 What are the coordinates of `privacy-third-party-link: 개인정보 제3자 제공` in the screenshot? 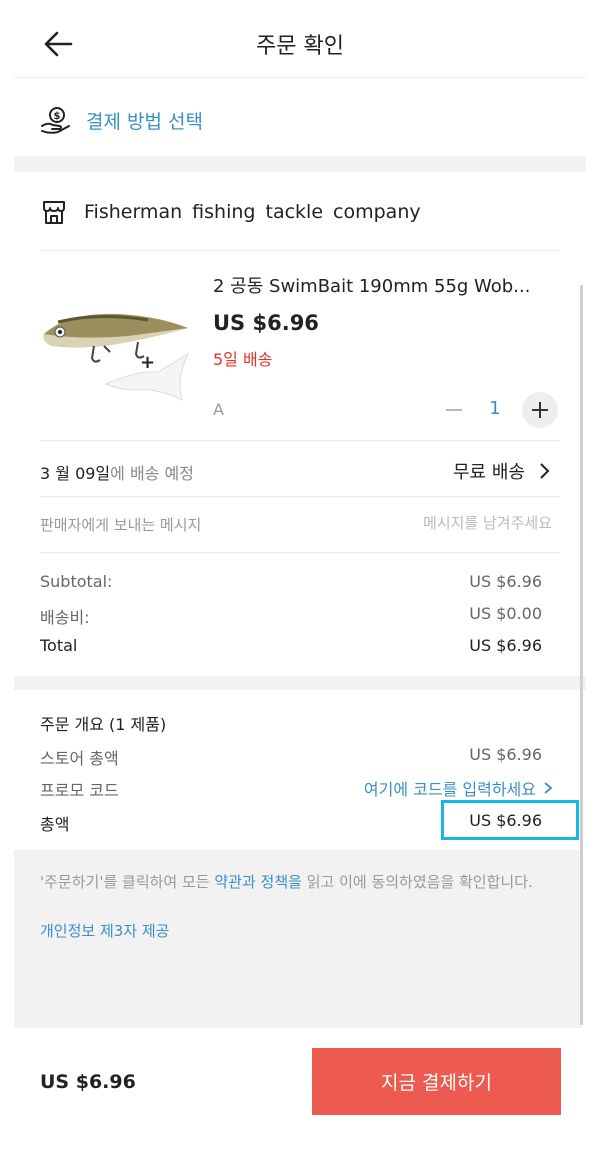 It's located at (104, 930).